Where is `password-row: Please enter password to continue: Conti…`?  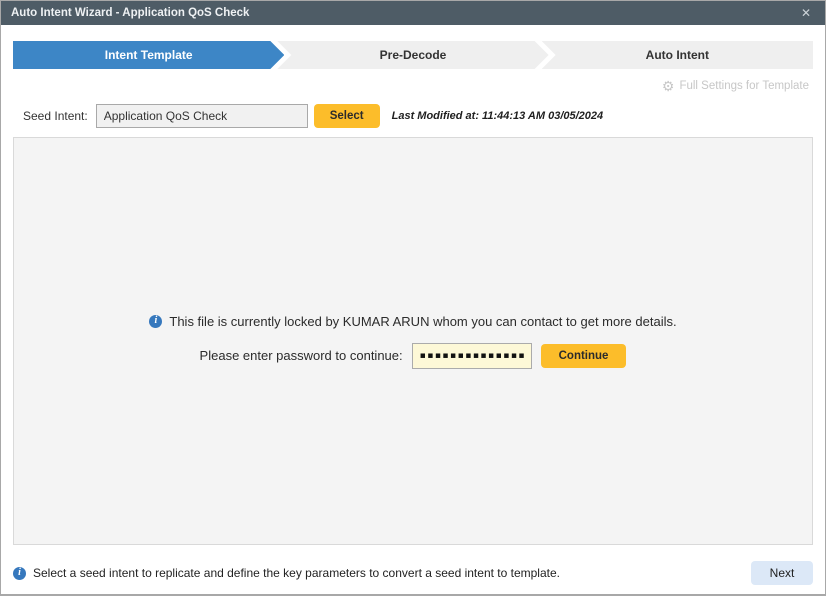
password-row: Please enter password to continue: Conti… is located at coordinates (413, 355).